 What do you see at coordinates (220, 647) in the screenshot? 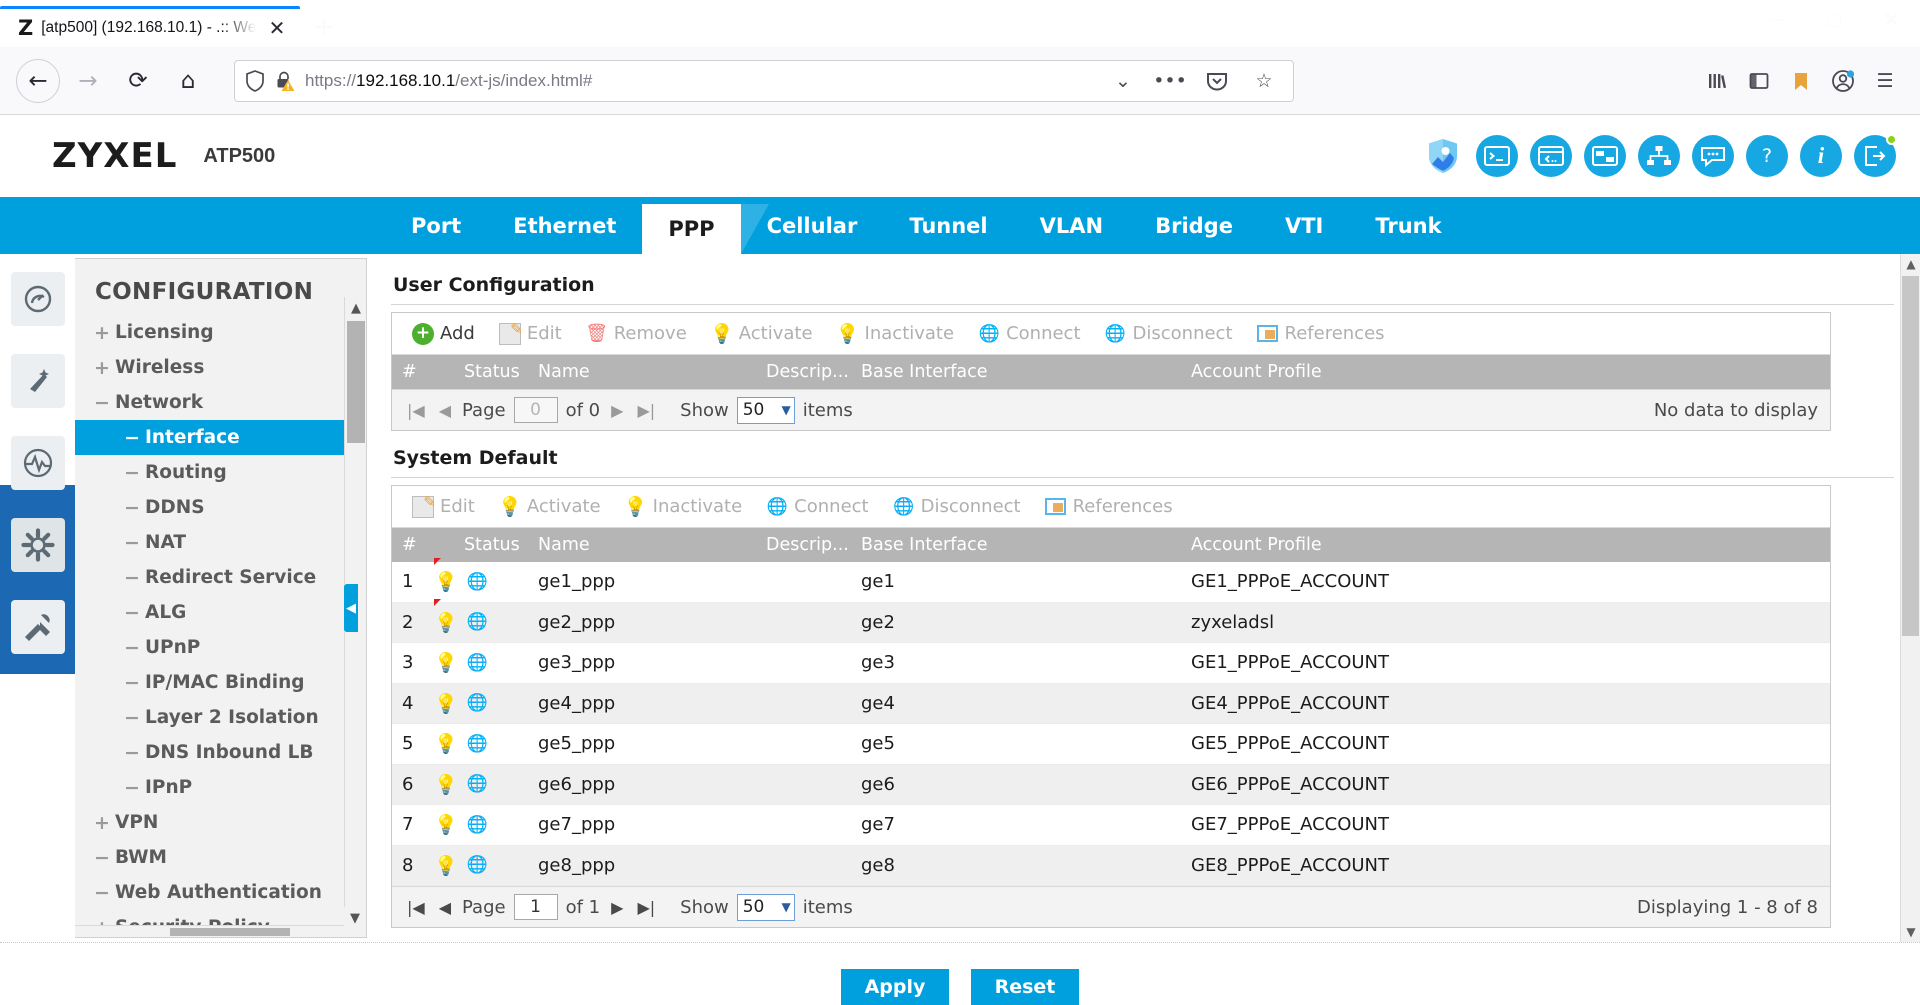
I see `sidebar-item-upnp: − UPnP` at bounding box center [220, 647].